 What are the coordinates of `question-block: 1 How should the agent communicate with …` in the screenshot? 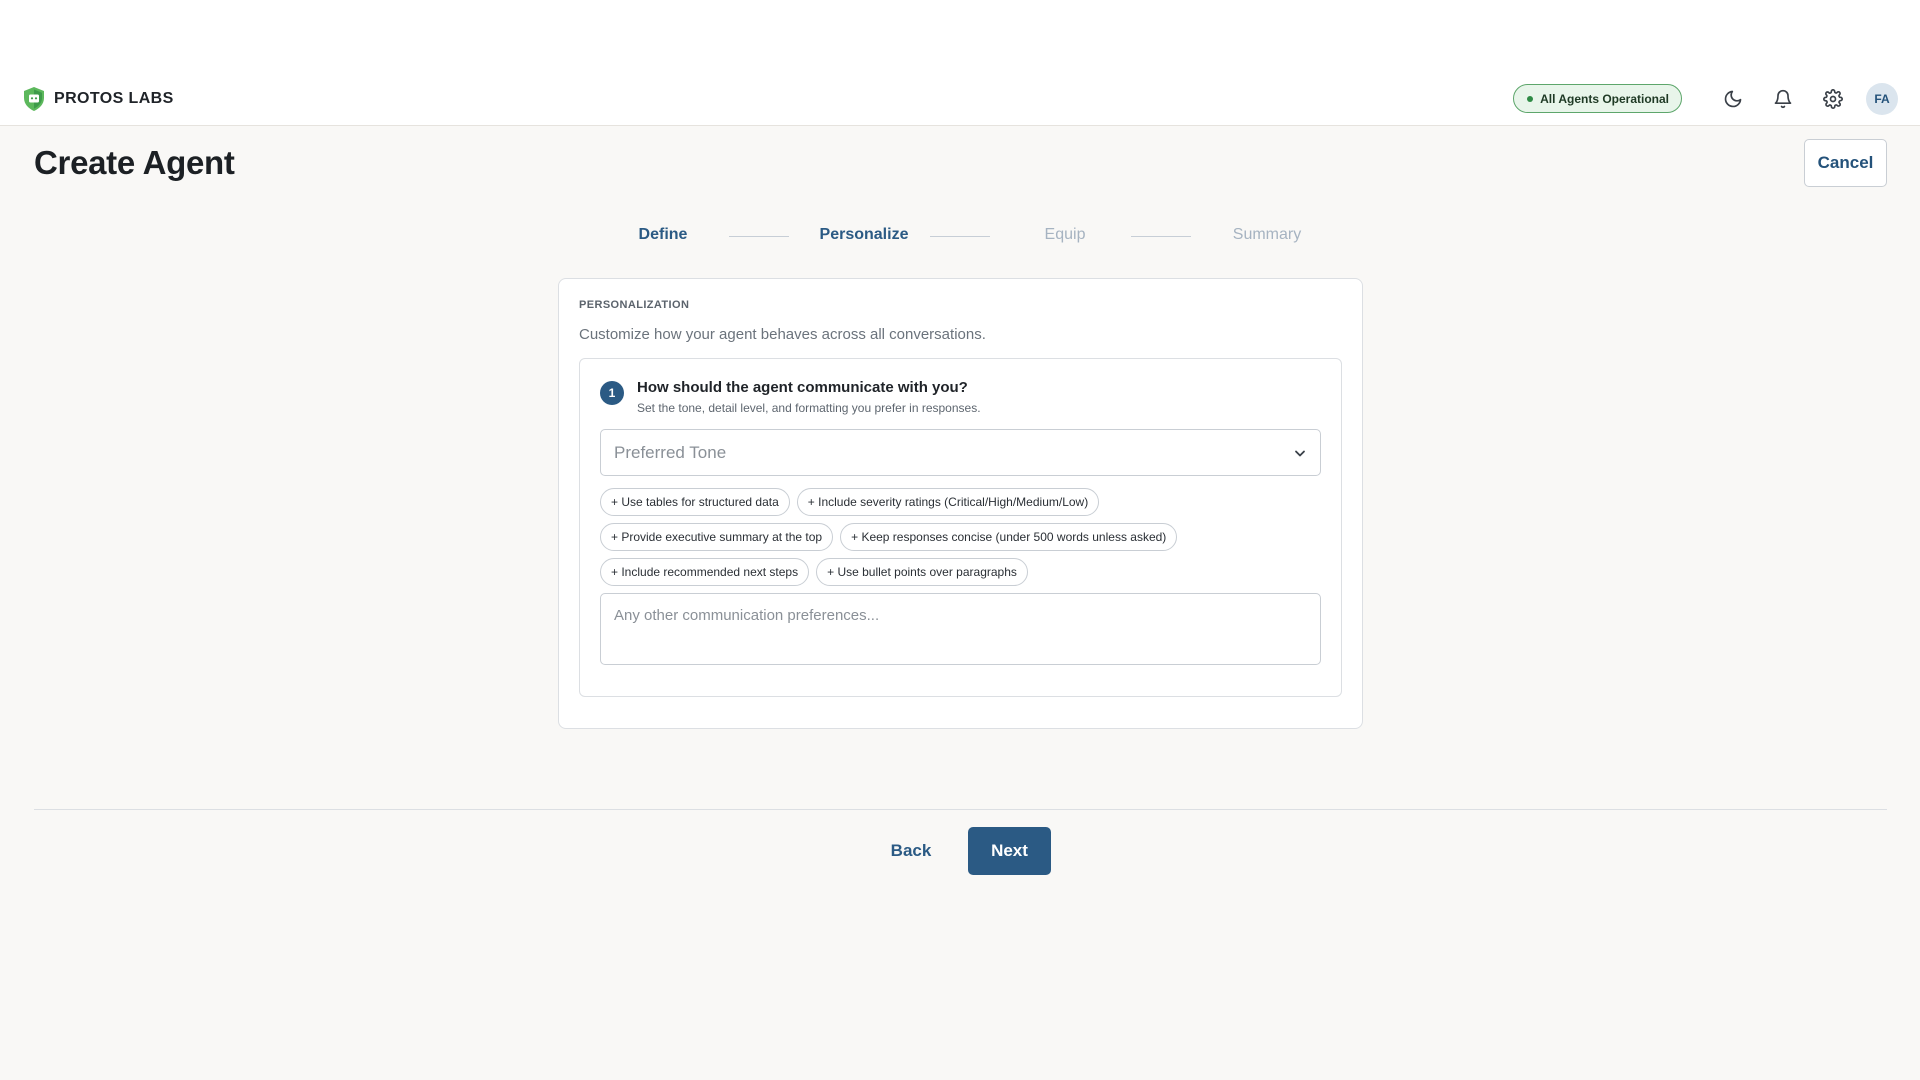 It's located at (960, 527).